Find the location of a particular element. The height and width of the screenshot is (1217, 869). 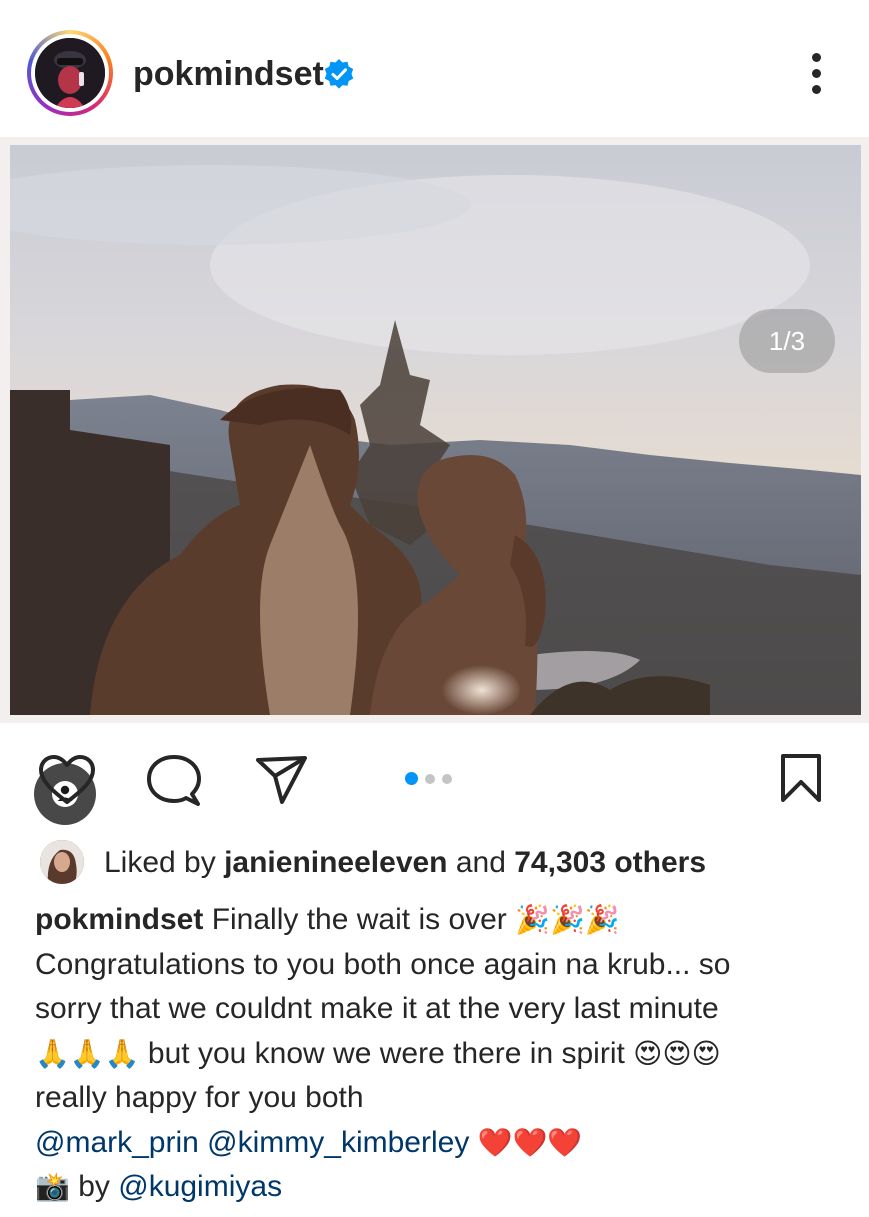

mention-link: @kimmy_kimberley is located at coordinates (338, 1142).